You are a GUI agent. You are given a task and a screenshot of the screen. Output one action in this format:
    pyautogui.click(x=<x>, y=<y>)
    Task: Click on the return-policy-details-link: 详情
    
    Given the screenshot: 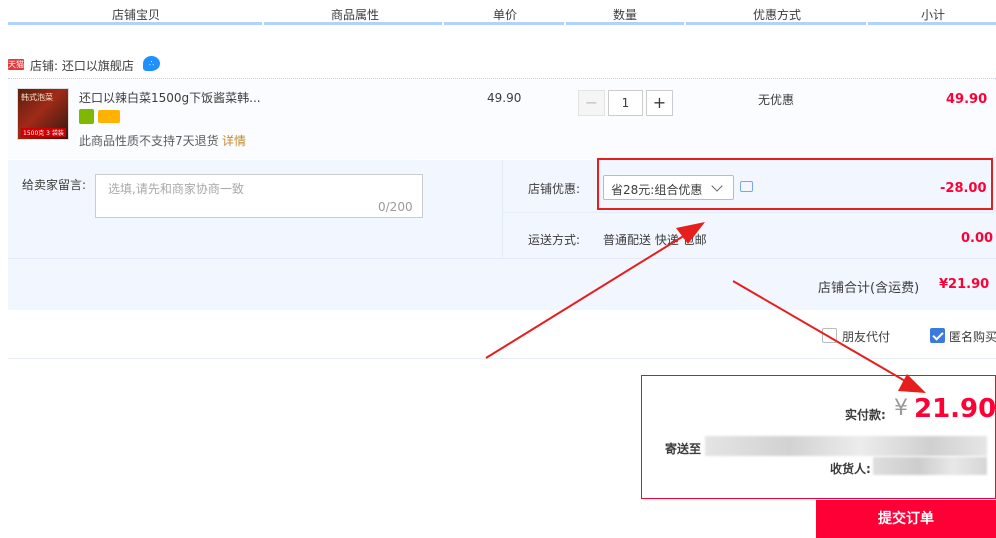 What is the action you would take?
    pyautogui.click(x=234, y=140)
    